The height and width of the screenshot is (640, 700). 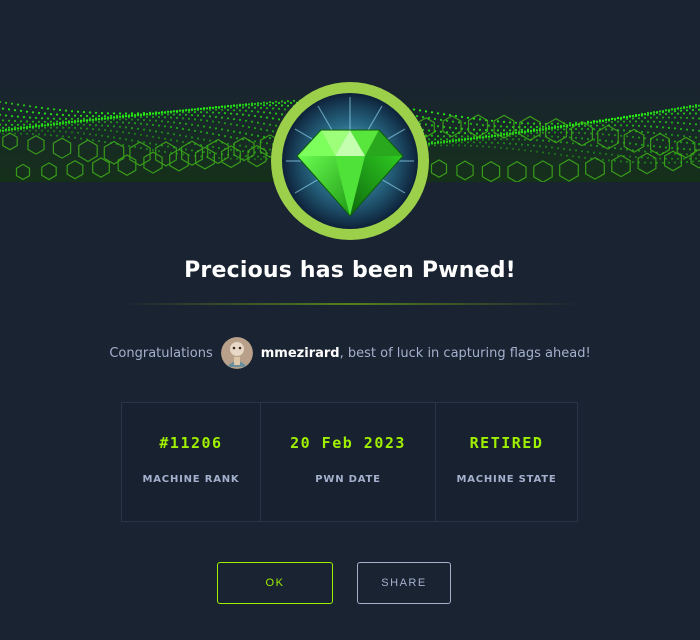 What do you see at coordinates (275, 583) in the screenshot?
I see `ok-button: OK` at bounding box center [275, 583].